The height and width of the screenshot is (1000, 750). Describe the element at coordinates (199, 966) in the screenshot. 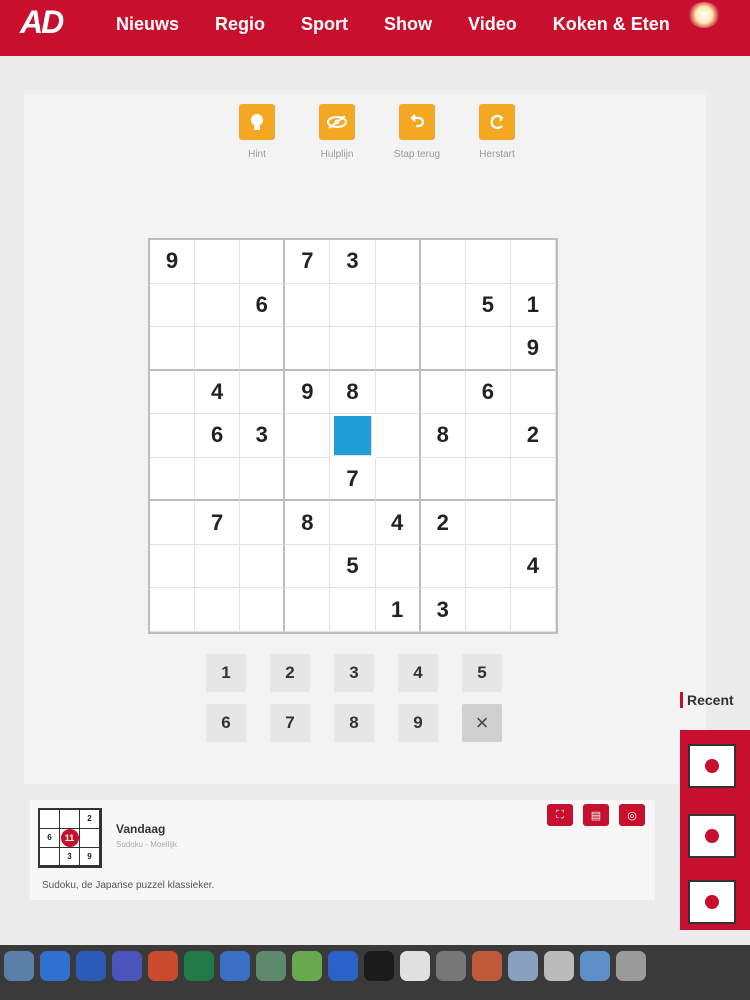

I see `excel-icon` at that location.